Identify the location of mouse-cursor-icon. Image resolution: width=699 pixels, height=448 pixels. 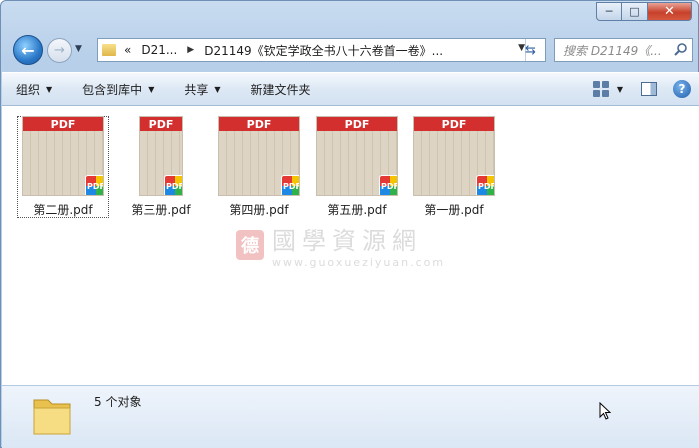
(605, 411).